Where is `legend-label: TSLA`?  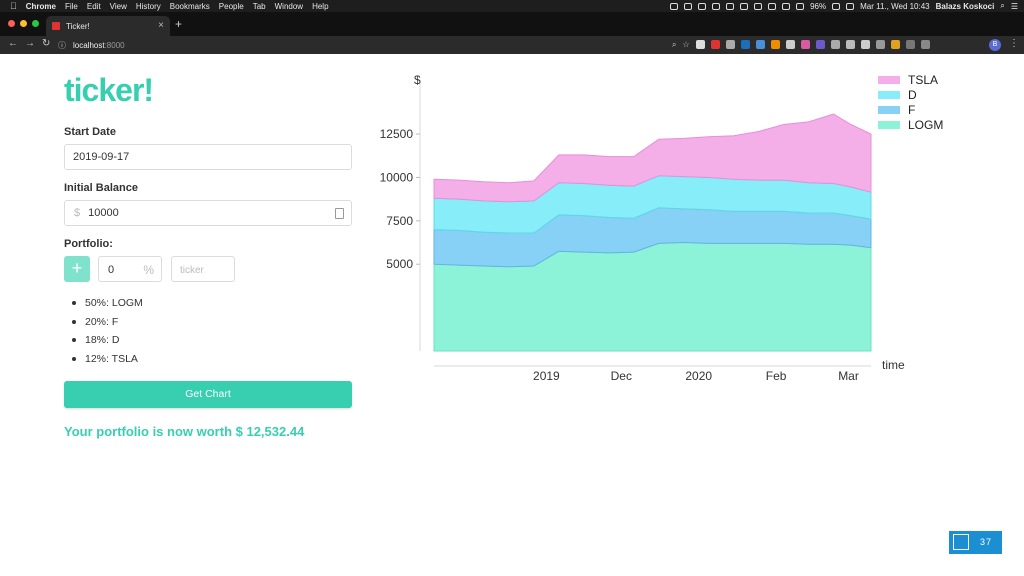 legend-label: TSLA is located at coordinates (923, 80).